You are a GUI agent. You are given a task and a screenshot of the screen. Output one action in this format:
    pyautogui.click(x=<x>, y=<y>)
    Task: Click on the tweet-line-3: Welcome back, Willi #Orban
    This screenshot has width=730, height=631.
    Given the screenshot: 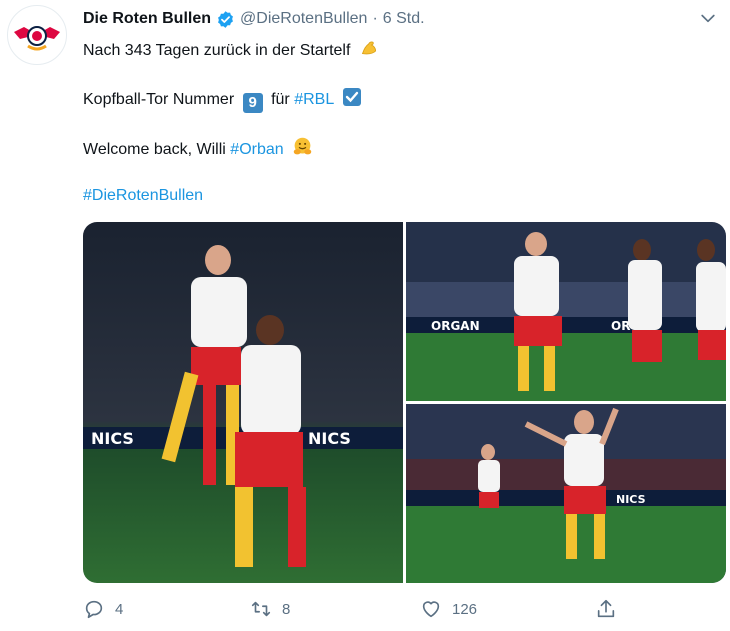 What is the action you would take?
    pyautogui.click(x=198, y=148)
    